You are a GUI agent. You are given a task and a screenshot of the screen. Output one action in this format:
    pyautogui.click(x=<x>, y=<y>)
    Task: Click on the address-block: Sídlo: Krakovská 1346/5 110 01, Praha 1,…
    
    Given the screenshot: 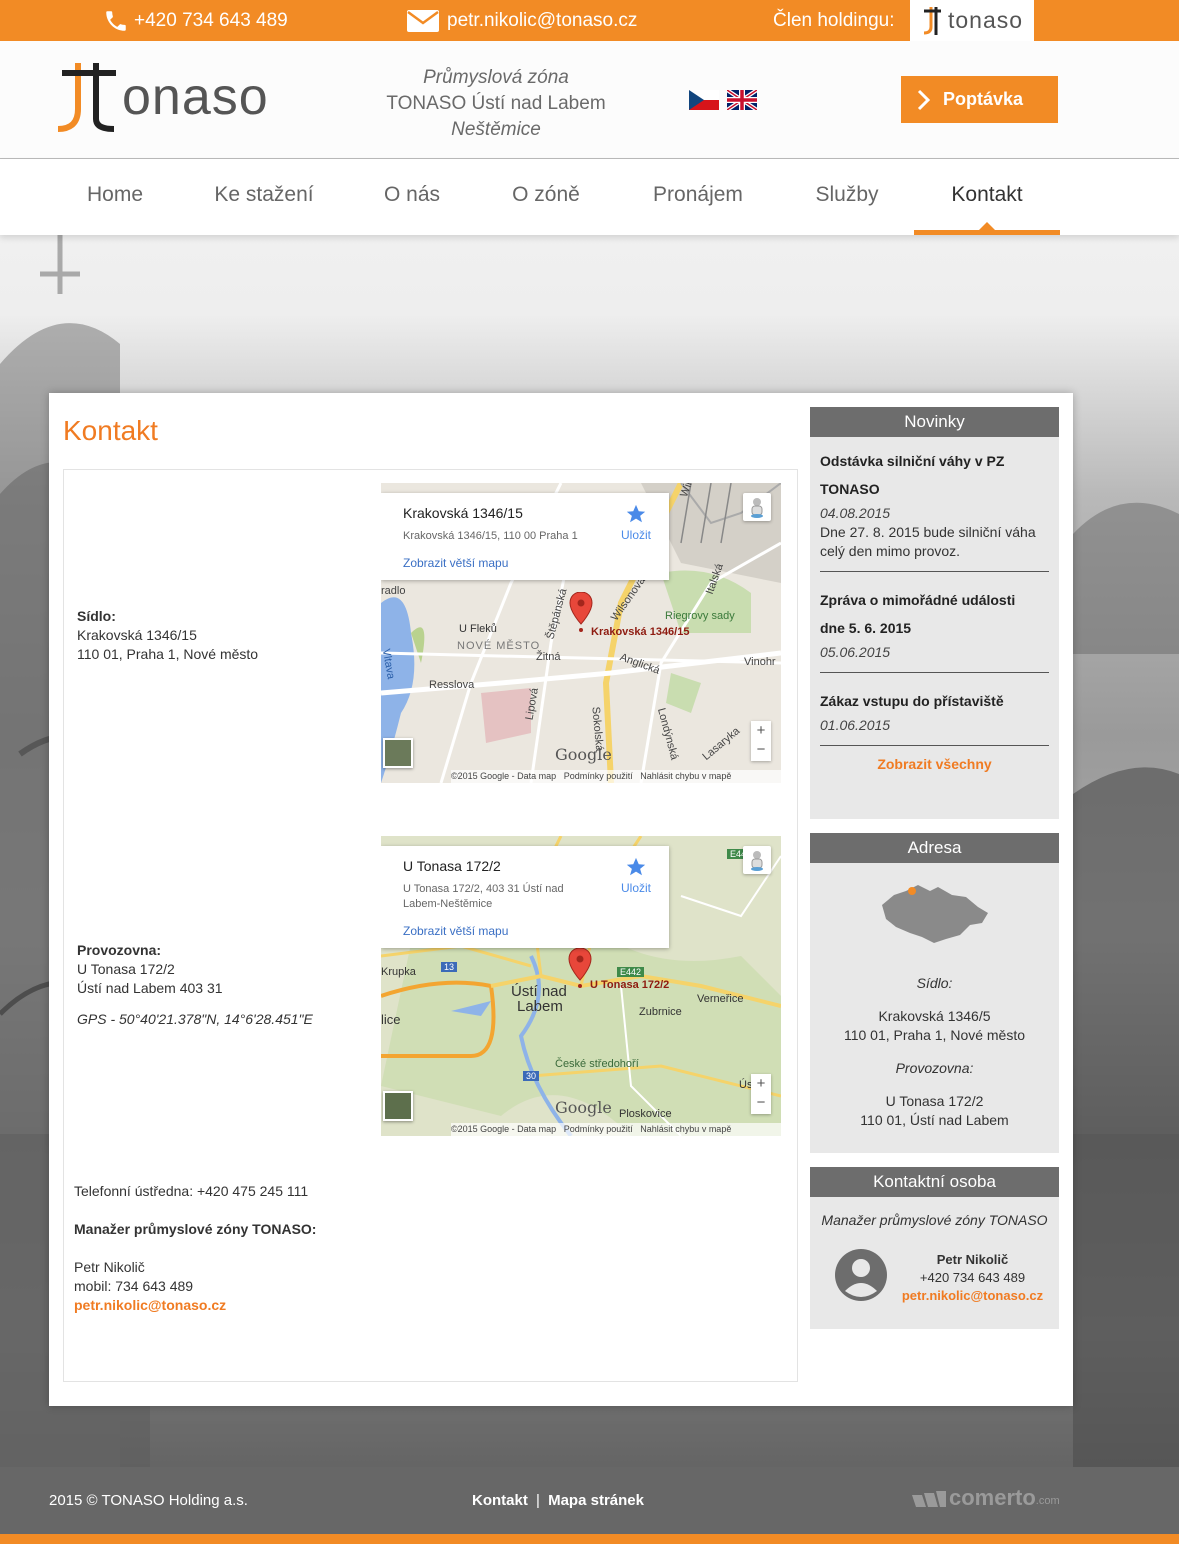 What is the action you would take?
    pyautogui.click(x=934, y=1051)
    